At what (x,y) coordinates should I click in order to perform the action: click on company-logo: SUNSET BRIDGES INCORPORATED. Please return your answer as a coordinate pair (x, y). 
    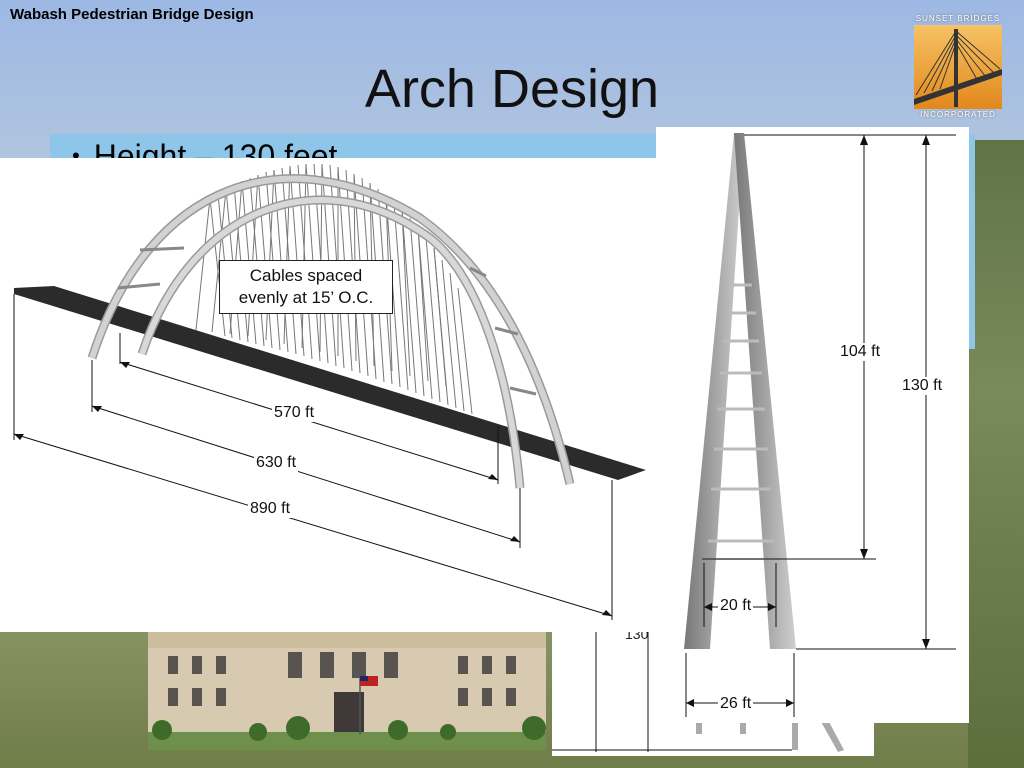
    Looking at the image, I should click on (958, 68).